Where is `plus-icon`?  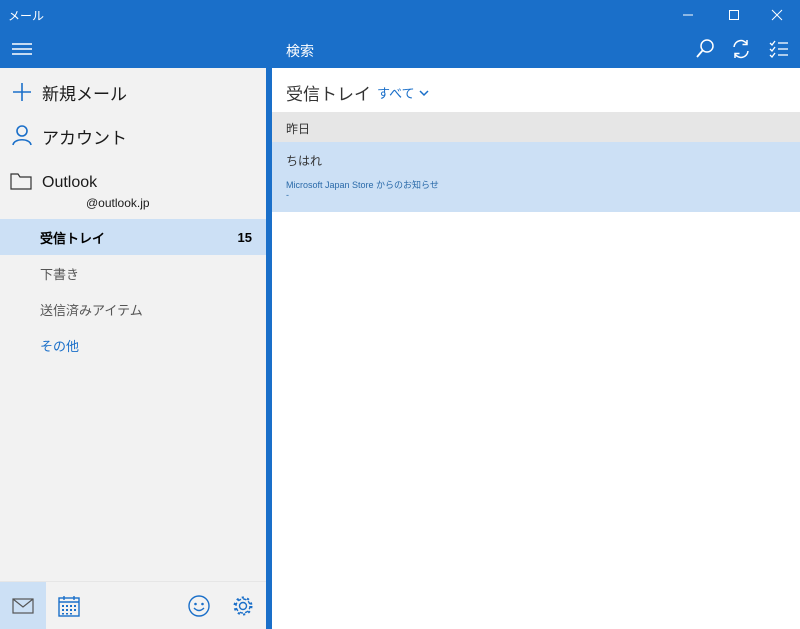
plus-icon is located at coordinates (22, 92).